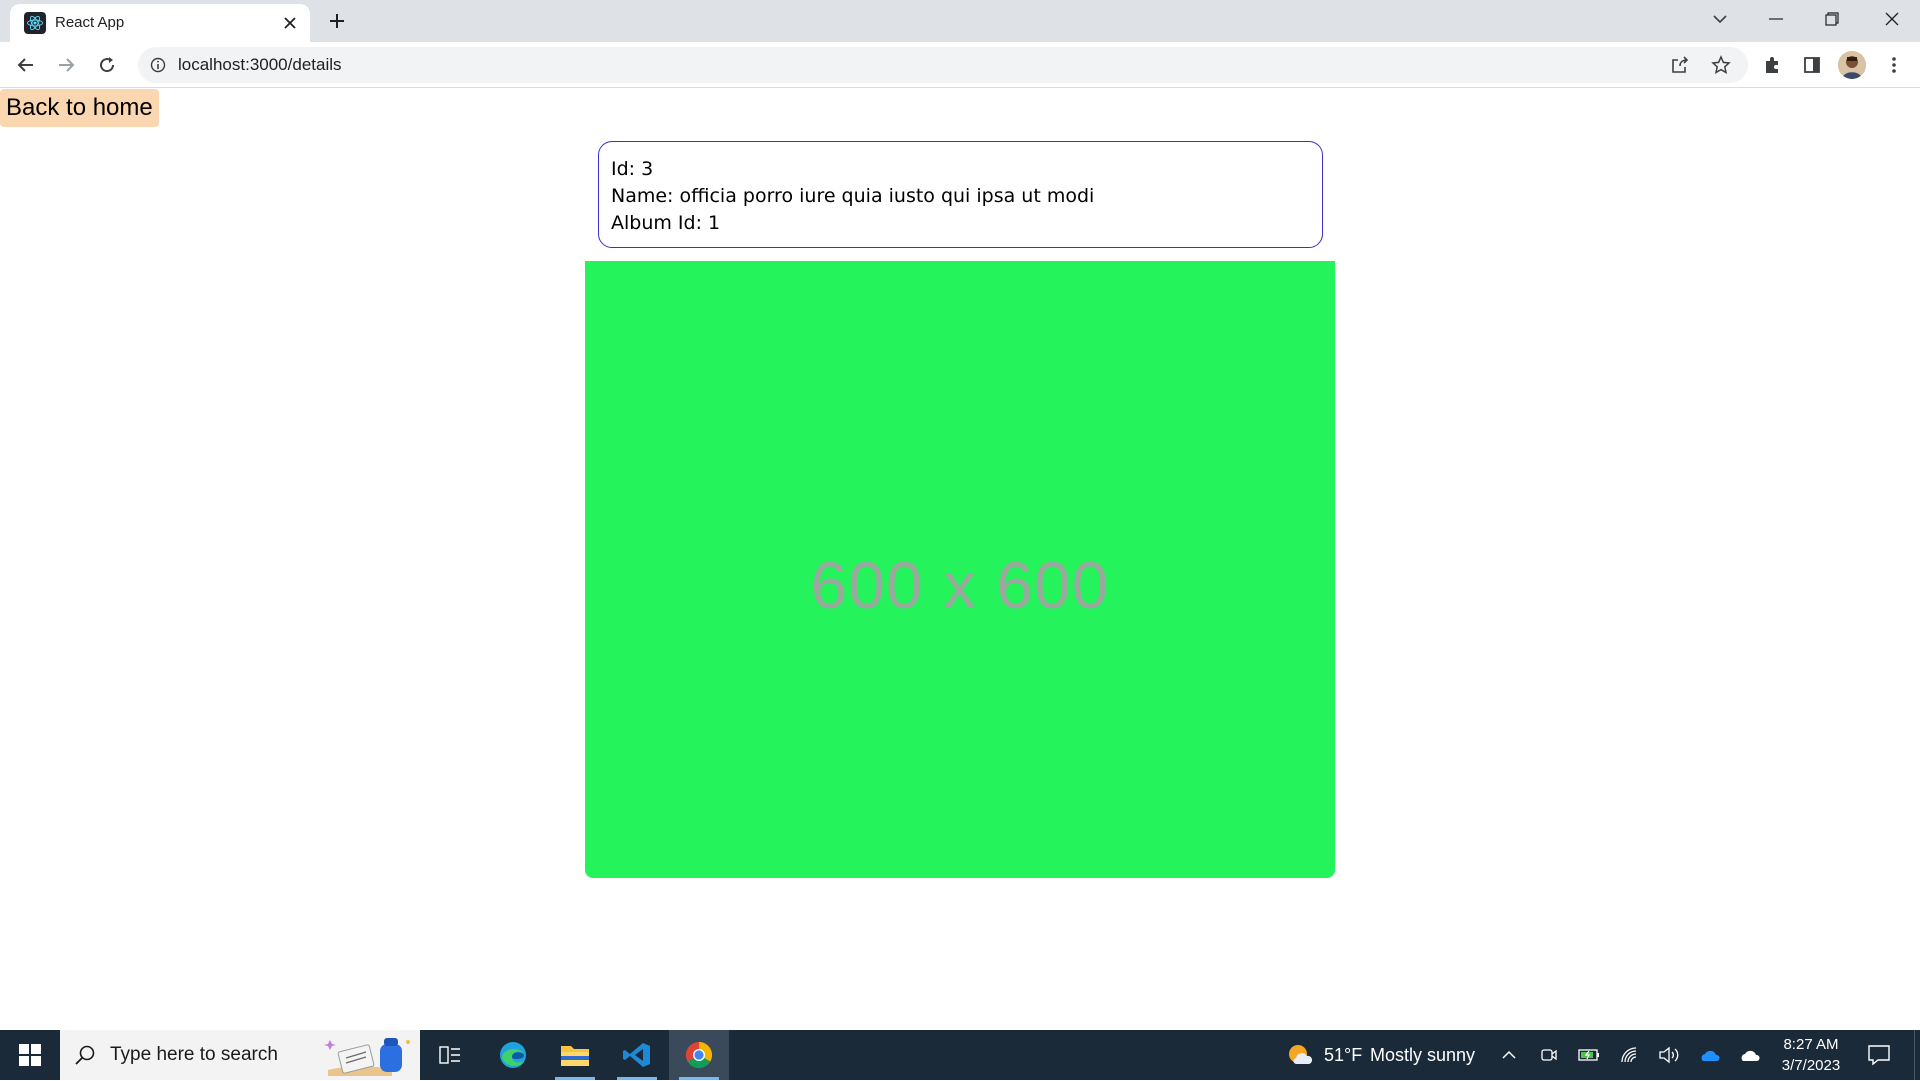 This screenshot has width=1920, height=1081. What do you see at coordinates (1811, 1055) in the screenshot?
I see `taskbar-clock: 8:27 AM 3/7/2023` at bounding box center [1811, 1055].